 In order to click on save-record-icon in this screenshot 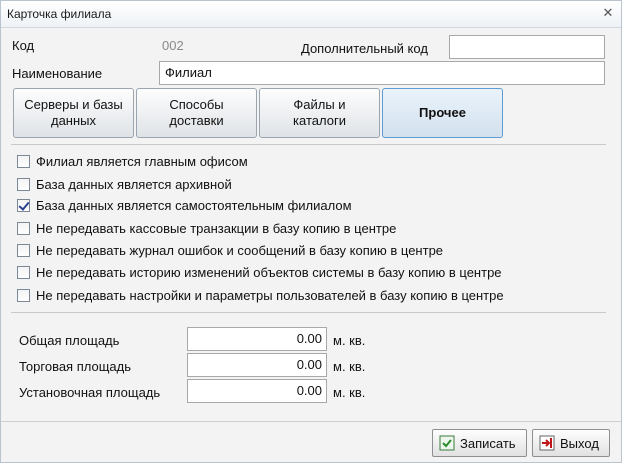, I will do `click(447, 443)`.